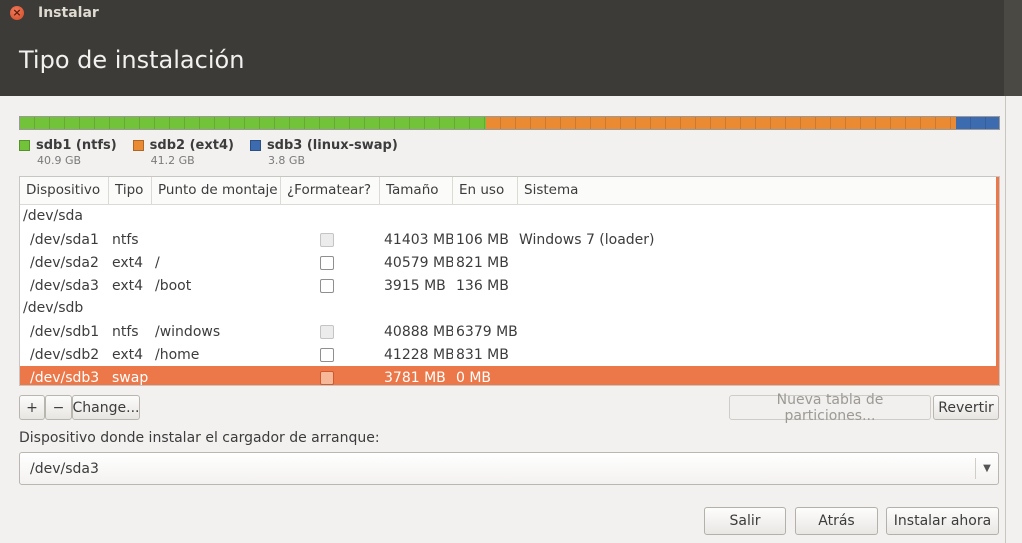  Describe the element at coordinates (132, 60) in the screenshot. I see `page-title: Tipo de instalación` at that location.